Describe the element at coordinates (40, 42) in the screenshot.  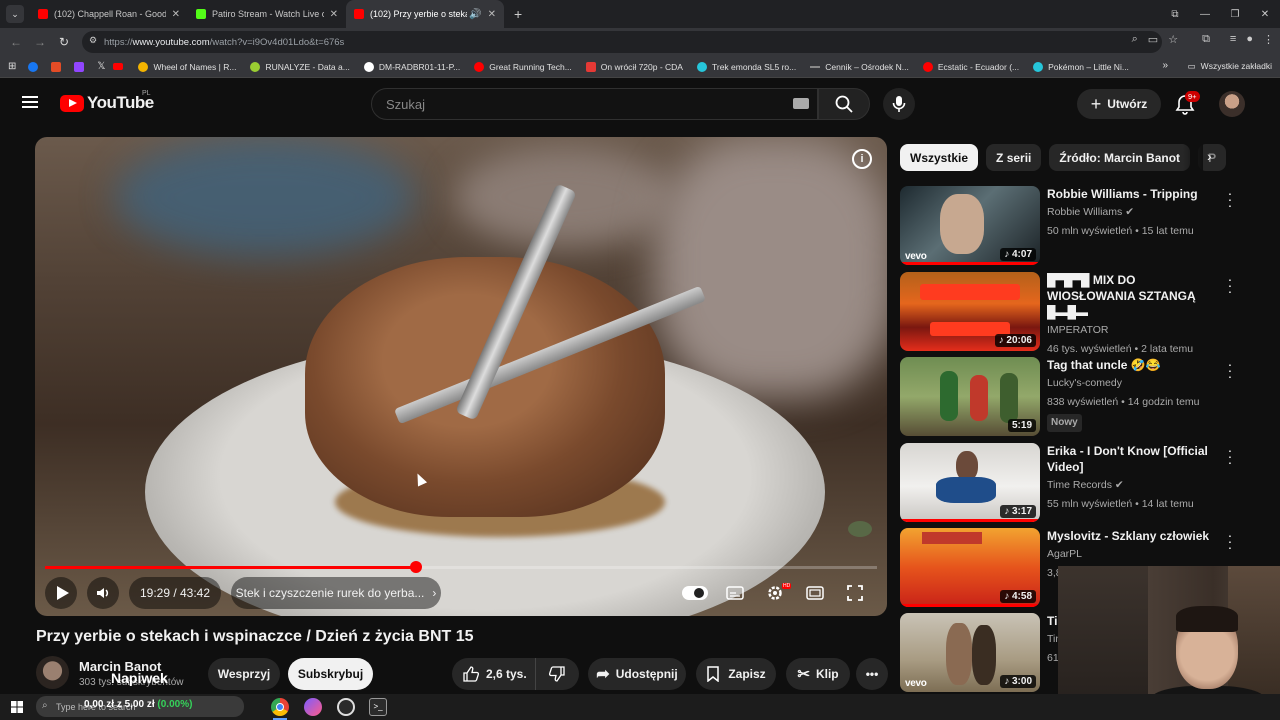
I see `forward-icon: →` at that location.